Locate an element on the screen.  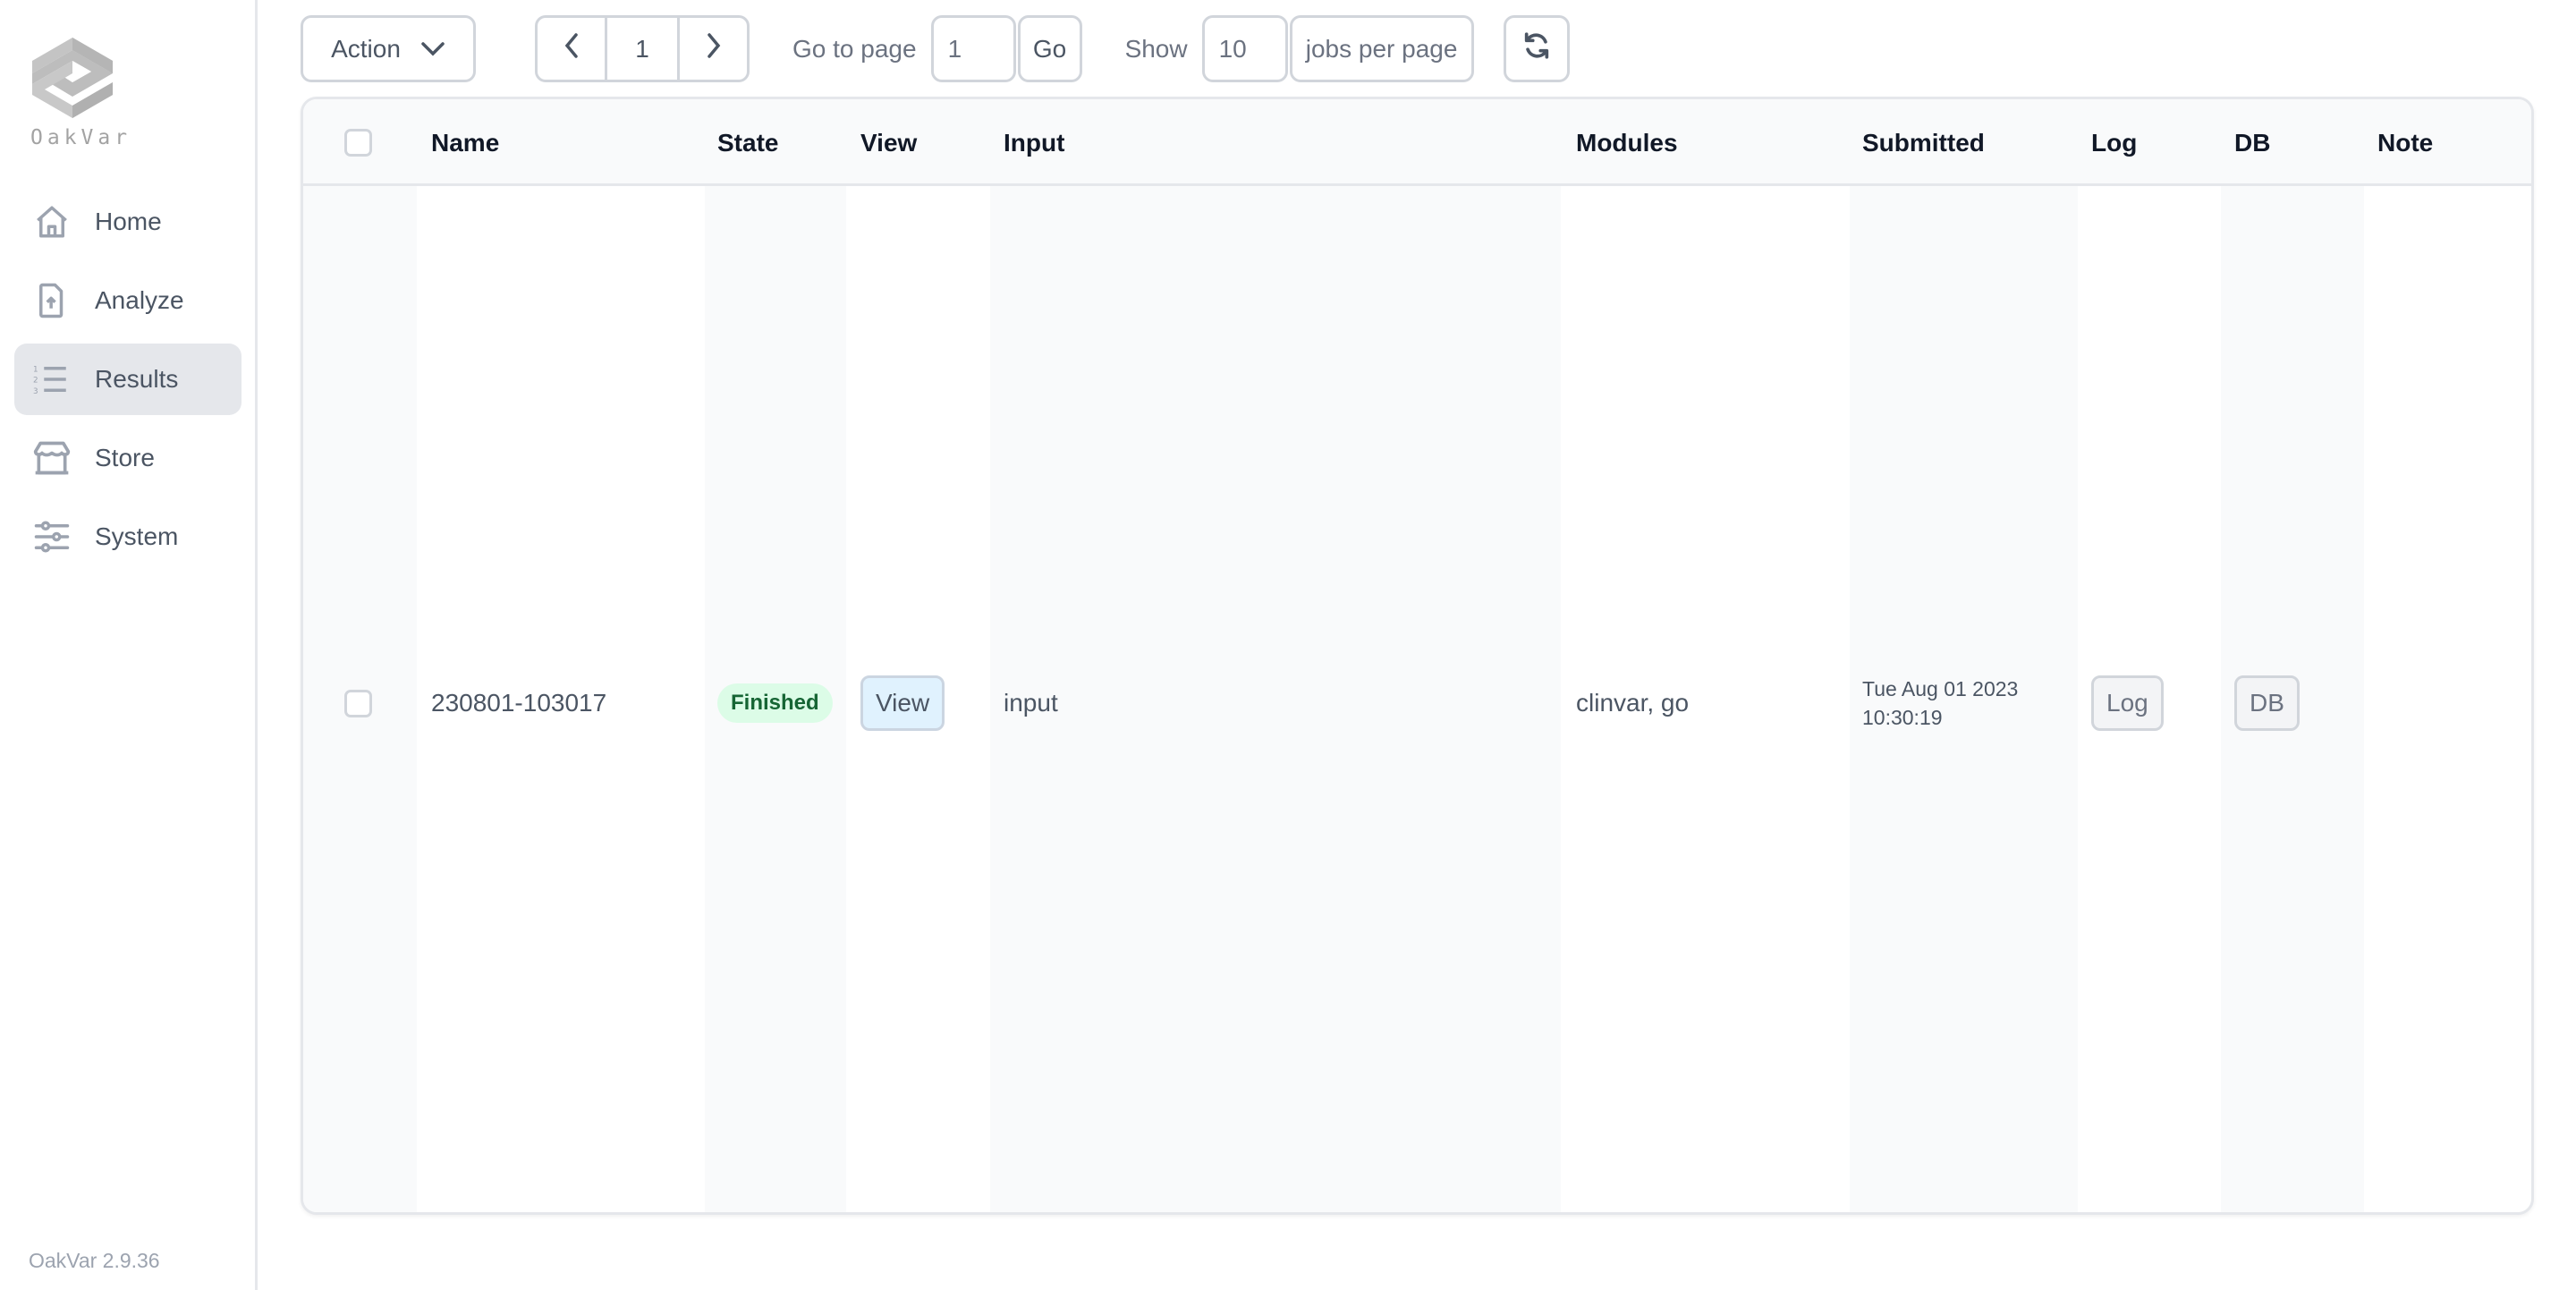
refresh-icon is located at coordinates (1536, 48).